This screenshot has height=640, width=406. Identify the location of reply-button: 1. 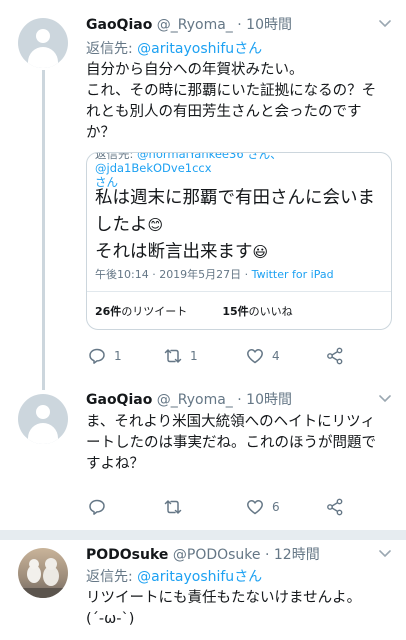
(105, 356).